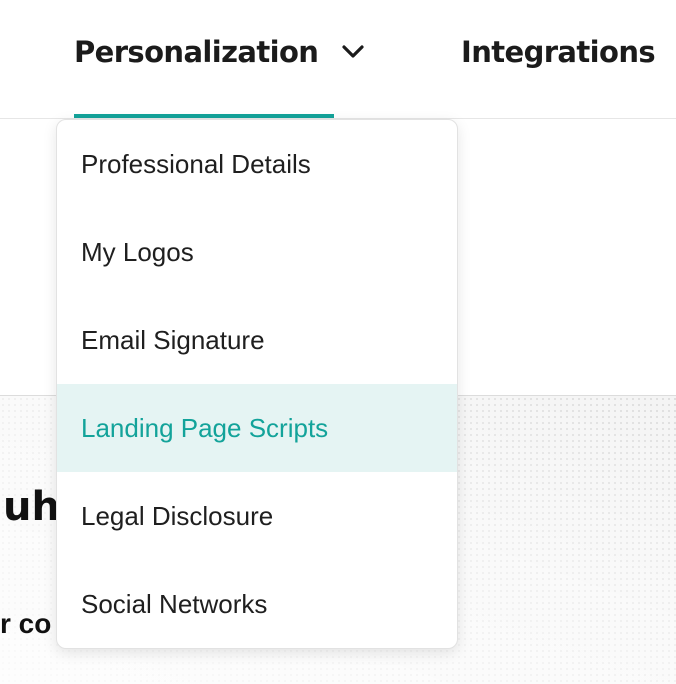 Image resolution: width=676 pixels, height=684 pixels. I want to click on menu-item-landing-page-scripts: Landing Page Scripts, so click(257, 428).